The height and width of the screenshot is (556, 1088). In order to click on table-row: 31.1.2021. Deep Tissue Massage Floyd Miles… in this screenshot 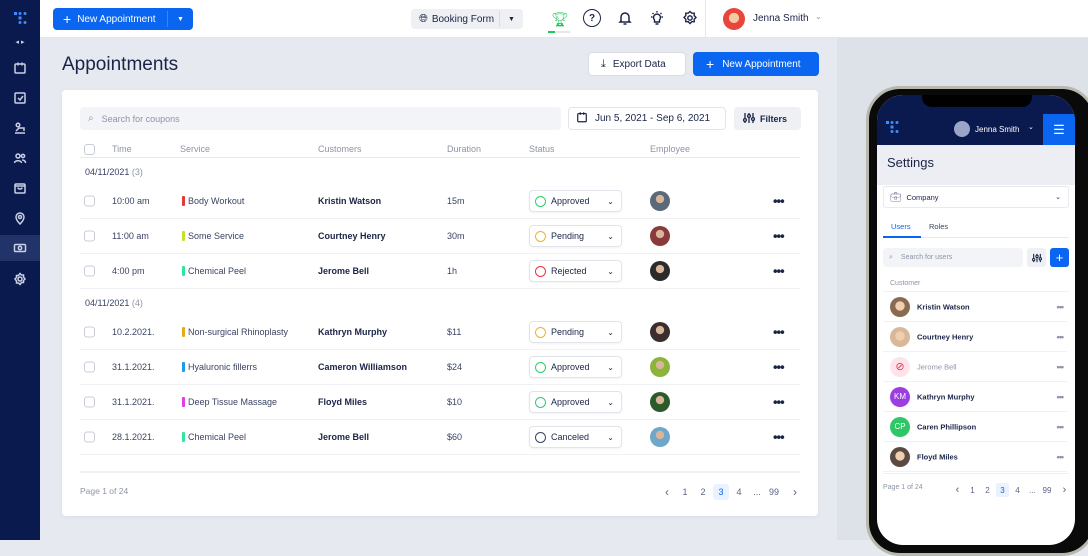, I will do `click(440, 402)`.